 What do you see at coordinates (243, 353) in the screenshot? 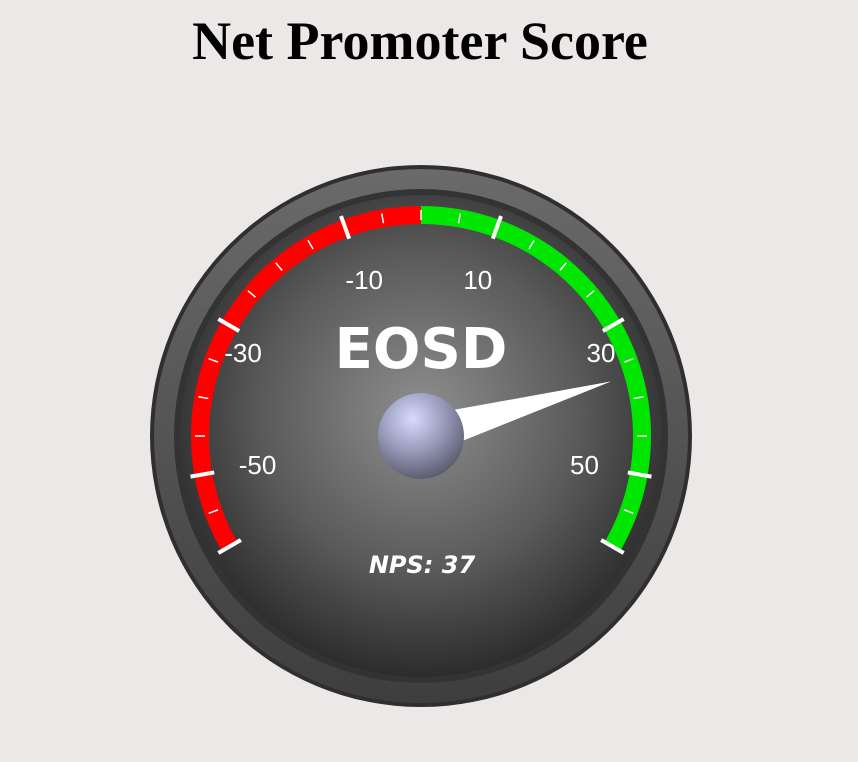
I see `tick-label: -30` at bounding box center [243, 353].